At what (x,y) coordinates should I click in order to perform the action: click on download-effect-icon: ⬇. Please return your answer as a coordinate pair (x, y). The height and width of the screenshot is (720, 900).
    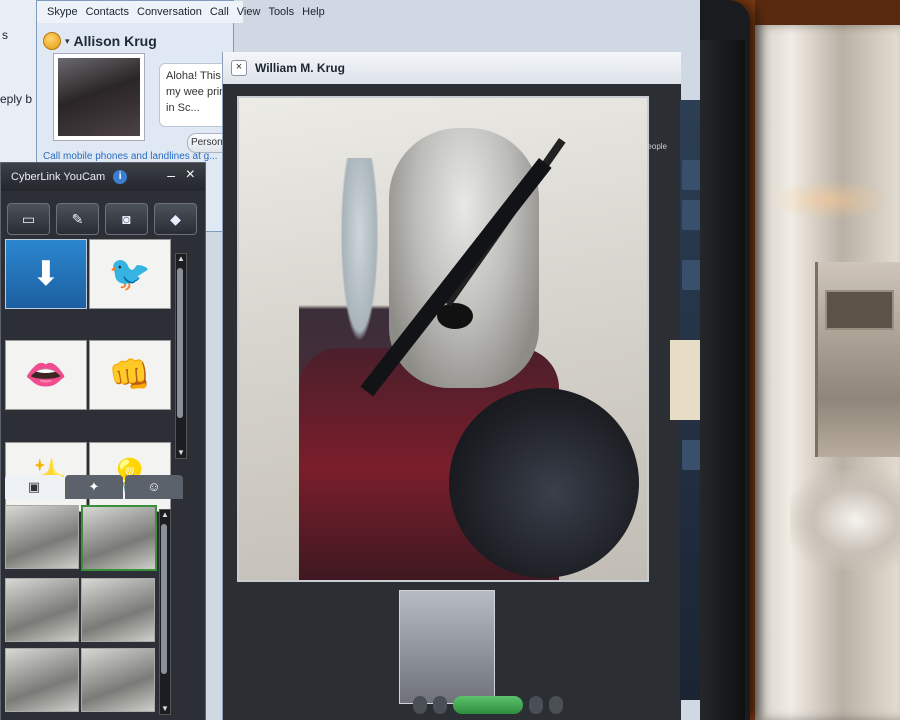
    Looking at the image, I should click on (46, 274).